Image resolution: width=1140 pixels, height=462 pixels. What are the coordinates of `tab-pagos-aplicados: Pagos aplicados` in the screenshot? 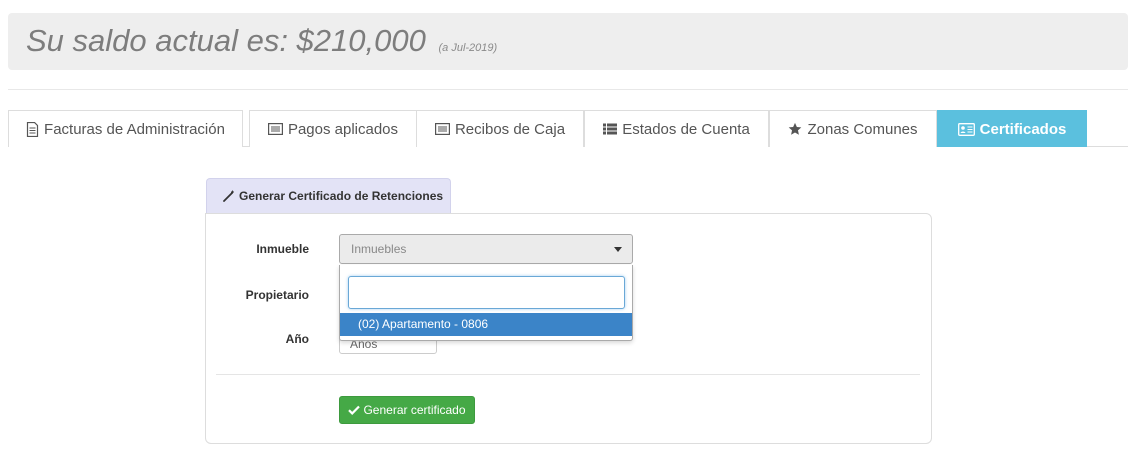 It's located at (333, 128).